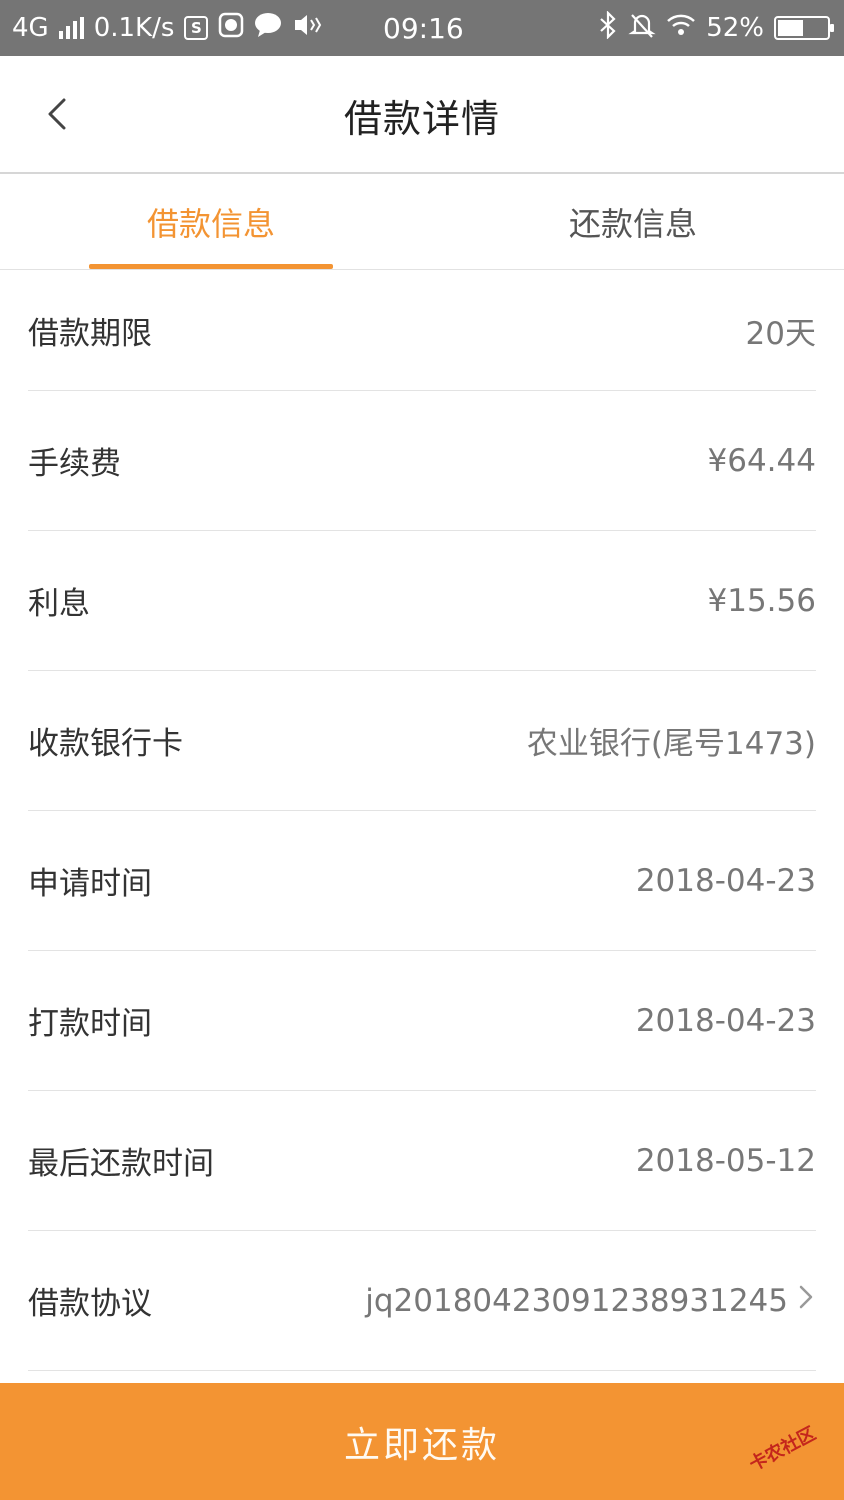 Image resolution: width=844 pixels, height=1500 pixels. What do you see at coordinates (725, 1160) in the screenshot?
I see `detail-value: 2018-05-12` at bounding box center [725, 1160].